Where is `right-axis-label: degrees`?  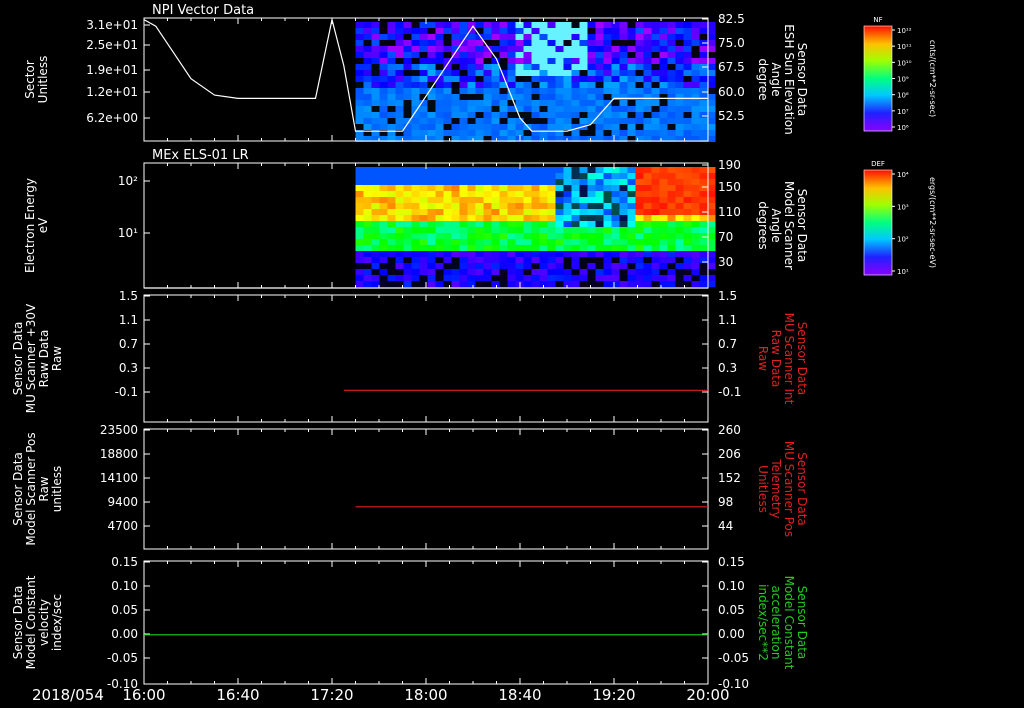 right-axis-label: degrees is located at coordinates (763, 225).